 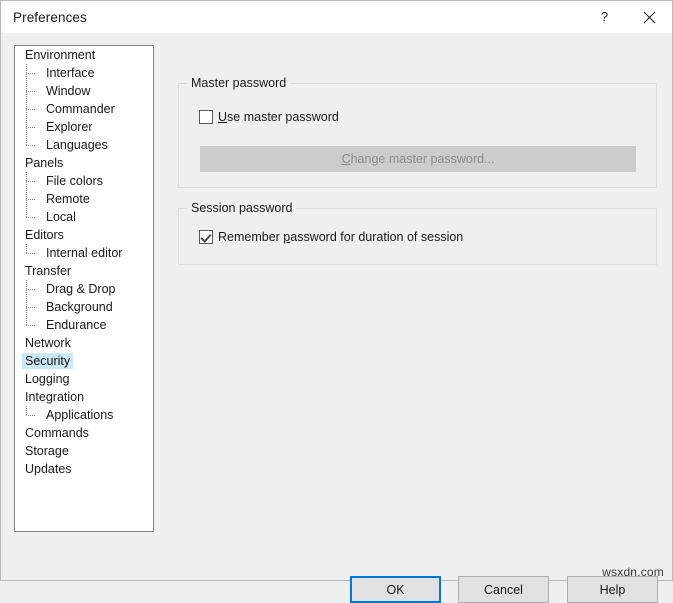 I want to click on sidebar-item-storage: Storage, so click(x=84, y=451).